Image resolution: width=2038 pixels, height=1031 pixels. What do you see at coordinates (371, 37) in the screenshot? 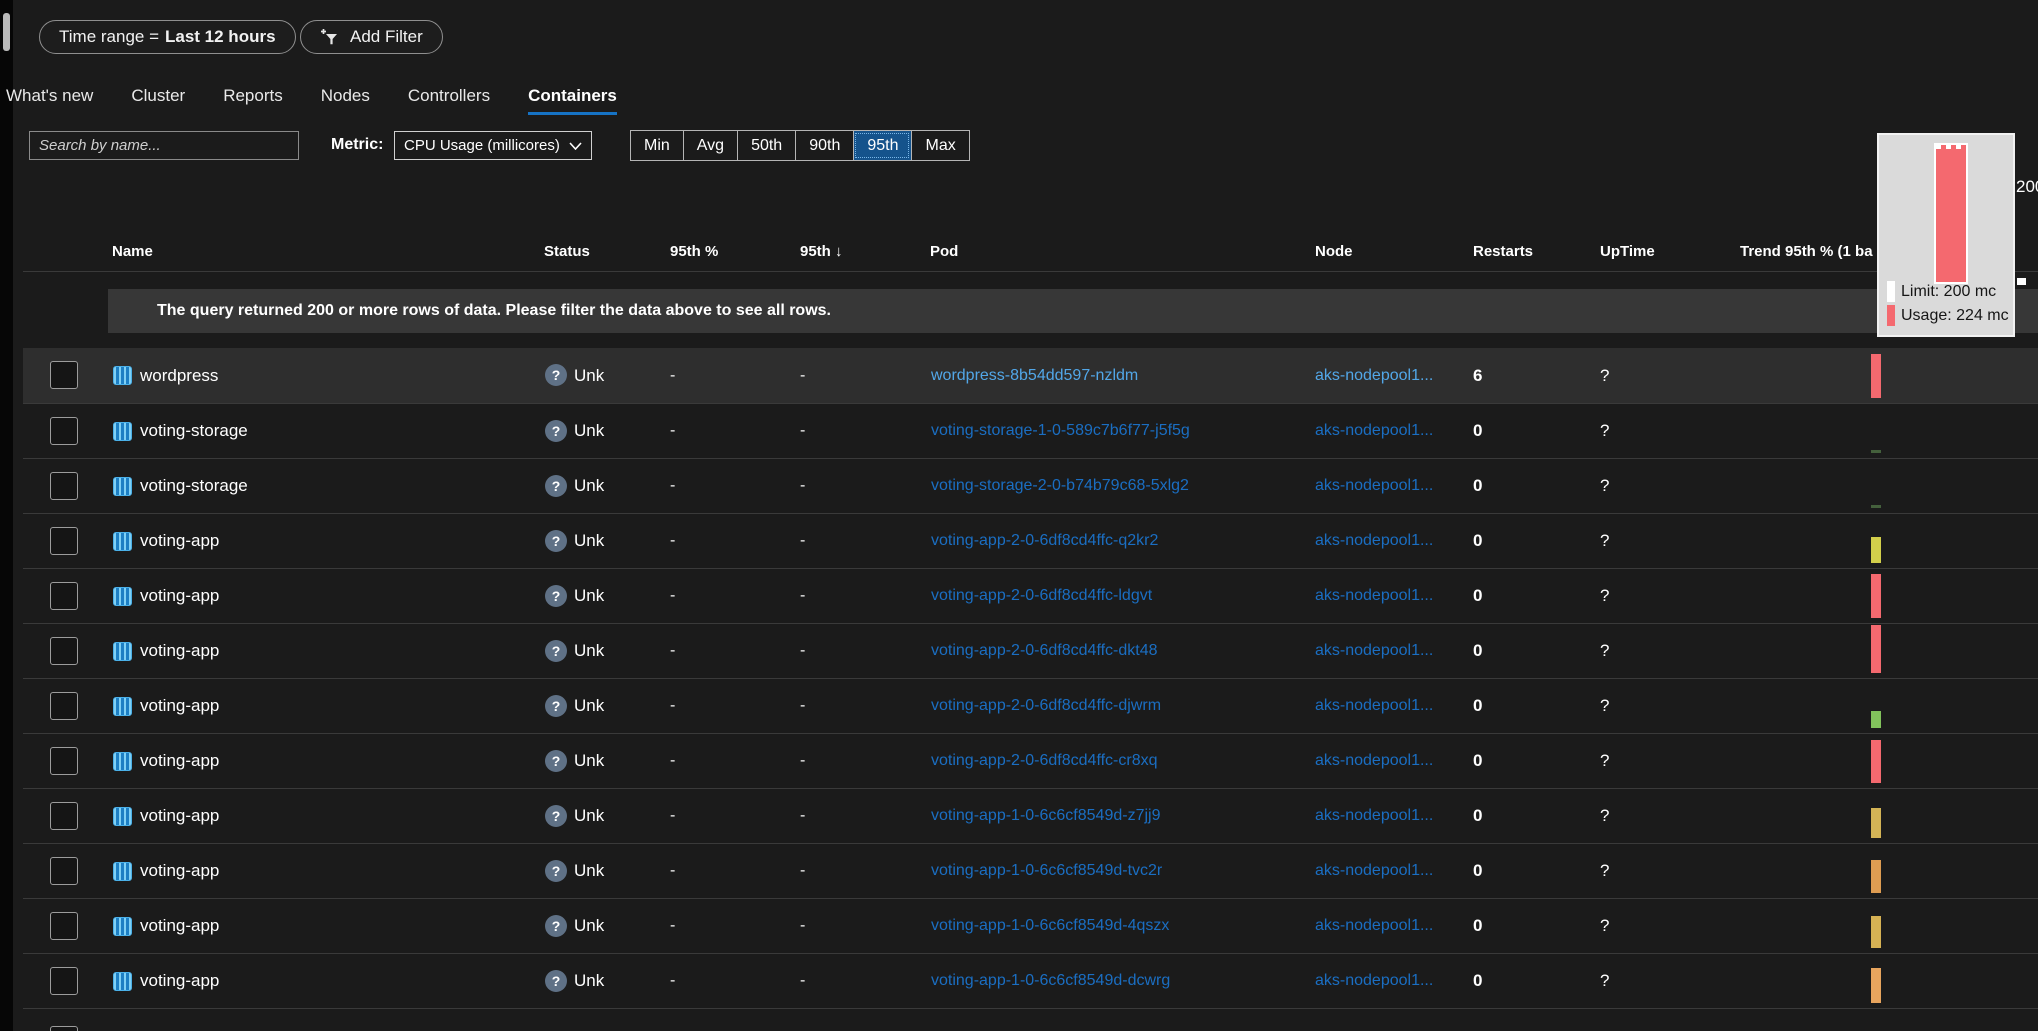
I see `add-filter-button: Add Filter` at bounding box center [371, 37].